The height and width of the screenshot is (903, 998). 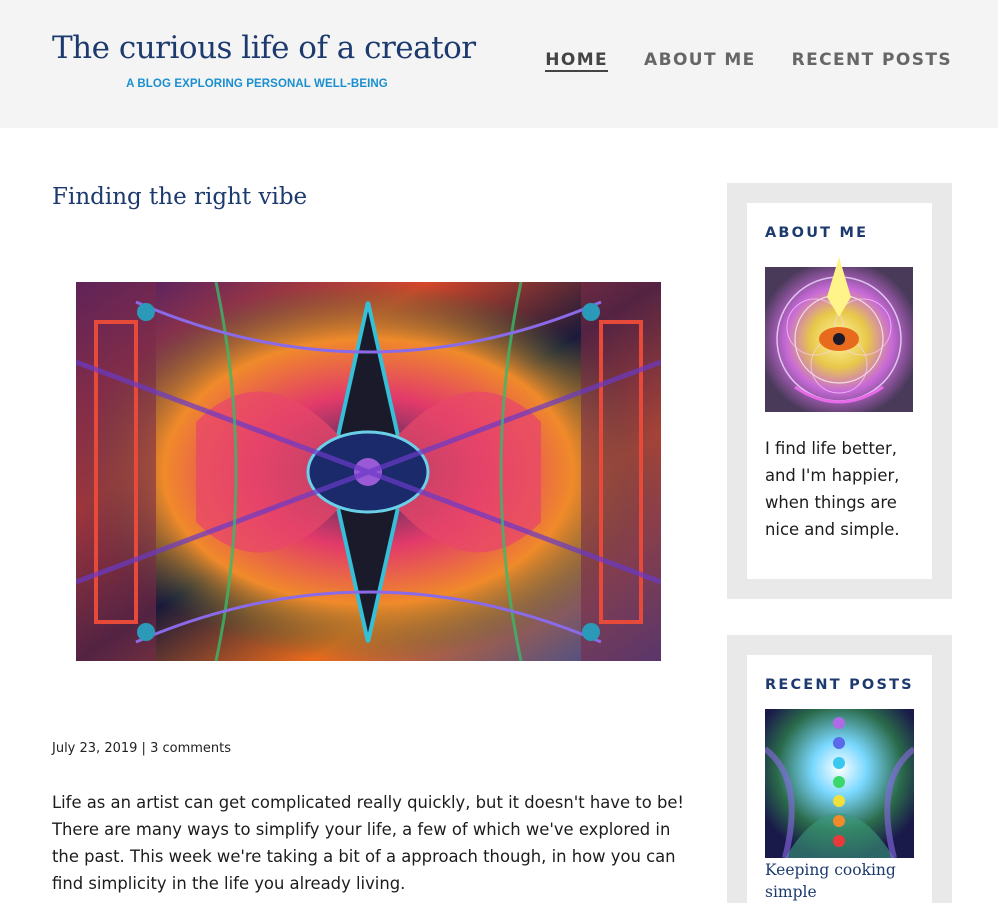 I want to click on post-comments-link: 3 comments, so click(x=190, y=748).